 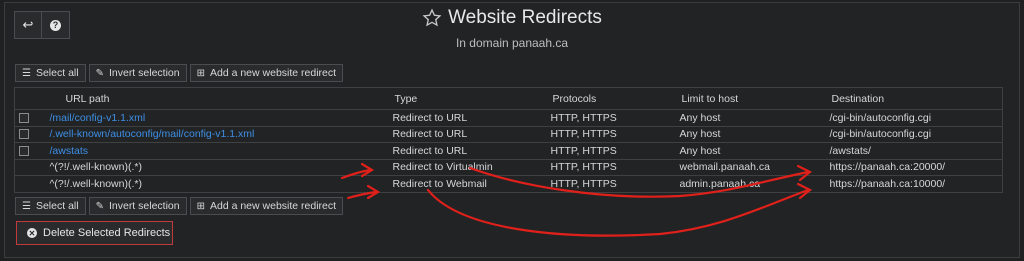 I want to click on url-path-link: /mail/config-v1.1.xml, so click(x=98, y=118).